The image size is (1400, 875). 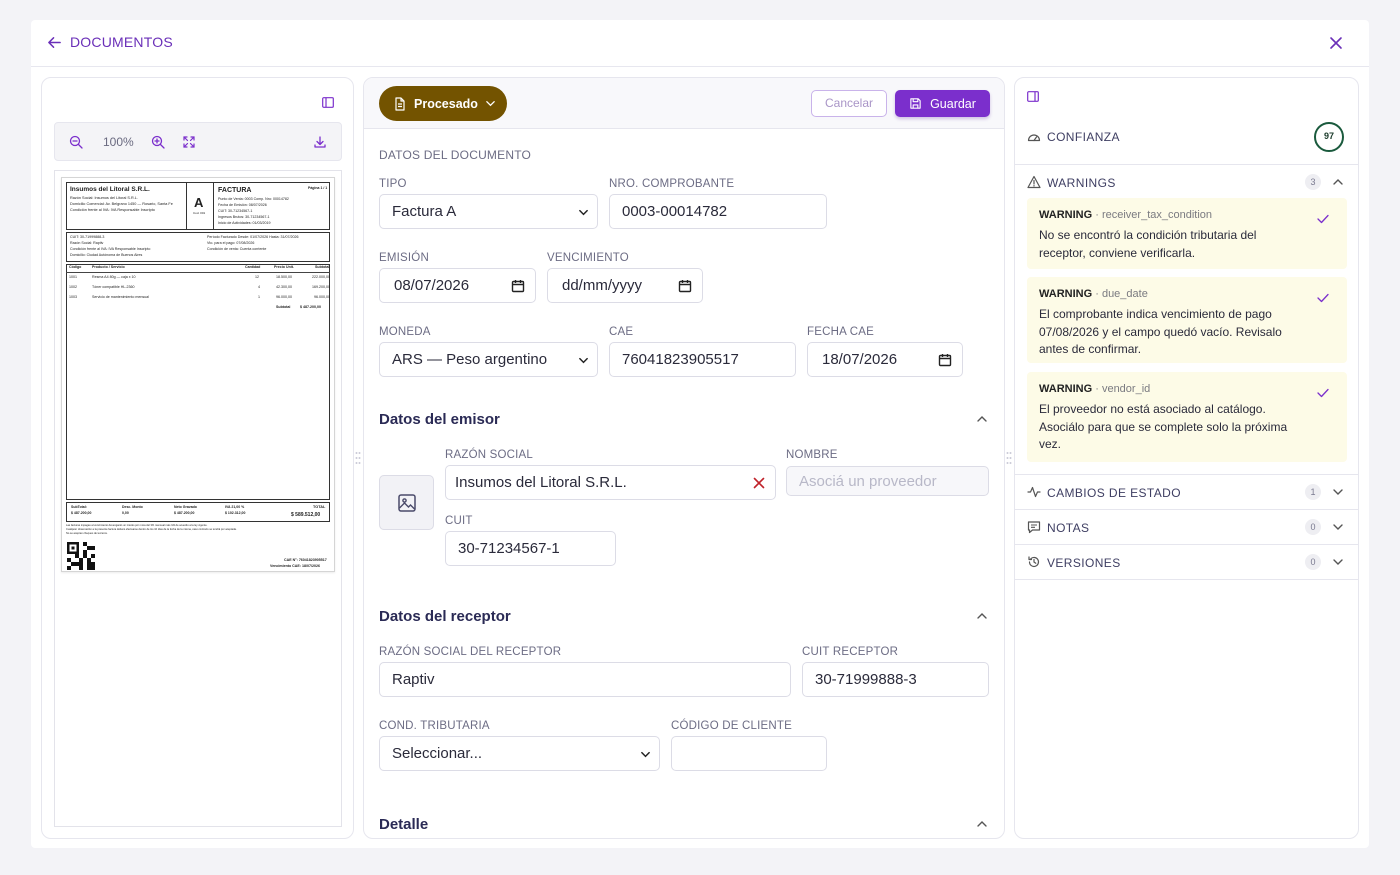 I want to click on invoice-grand-total-value: $ 589.512,00, so click(x=306, y=515).